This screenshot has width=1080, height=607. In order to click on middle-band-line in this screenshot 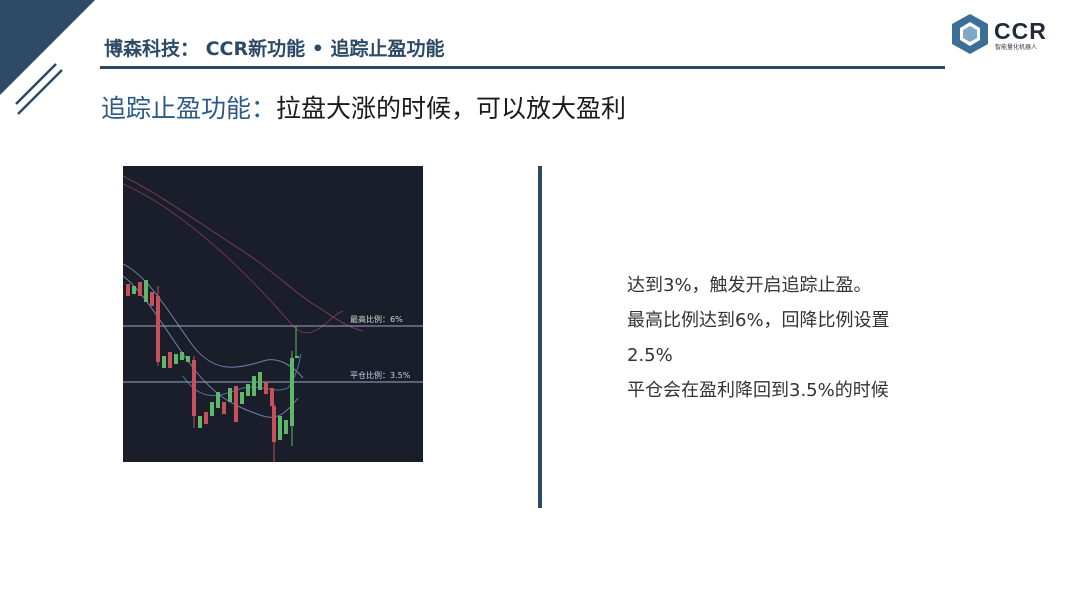, I will do `click(213, 321)`.